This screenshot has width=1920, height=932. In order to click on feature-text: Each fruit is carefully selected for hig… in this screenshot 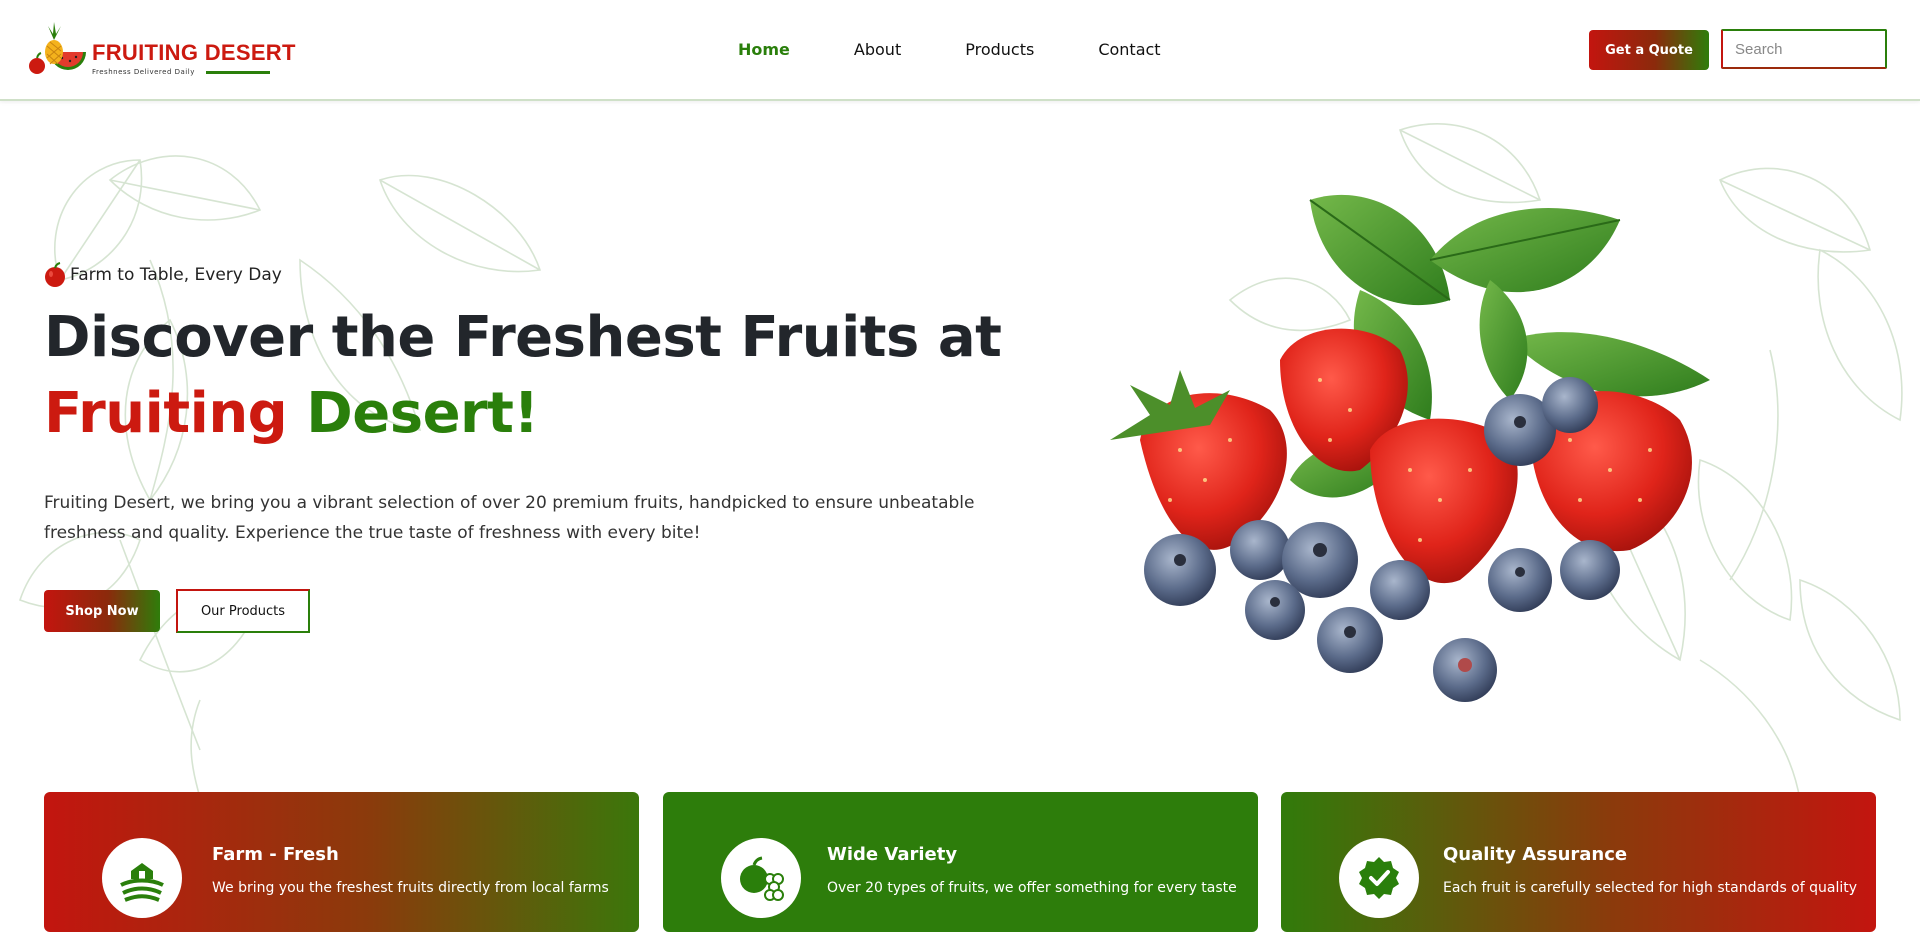, I will do `click(1650, 888)`.